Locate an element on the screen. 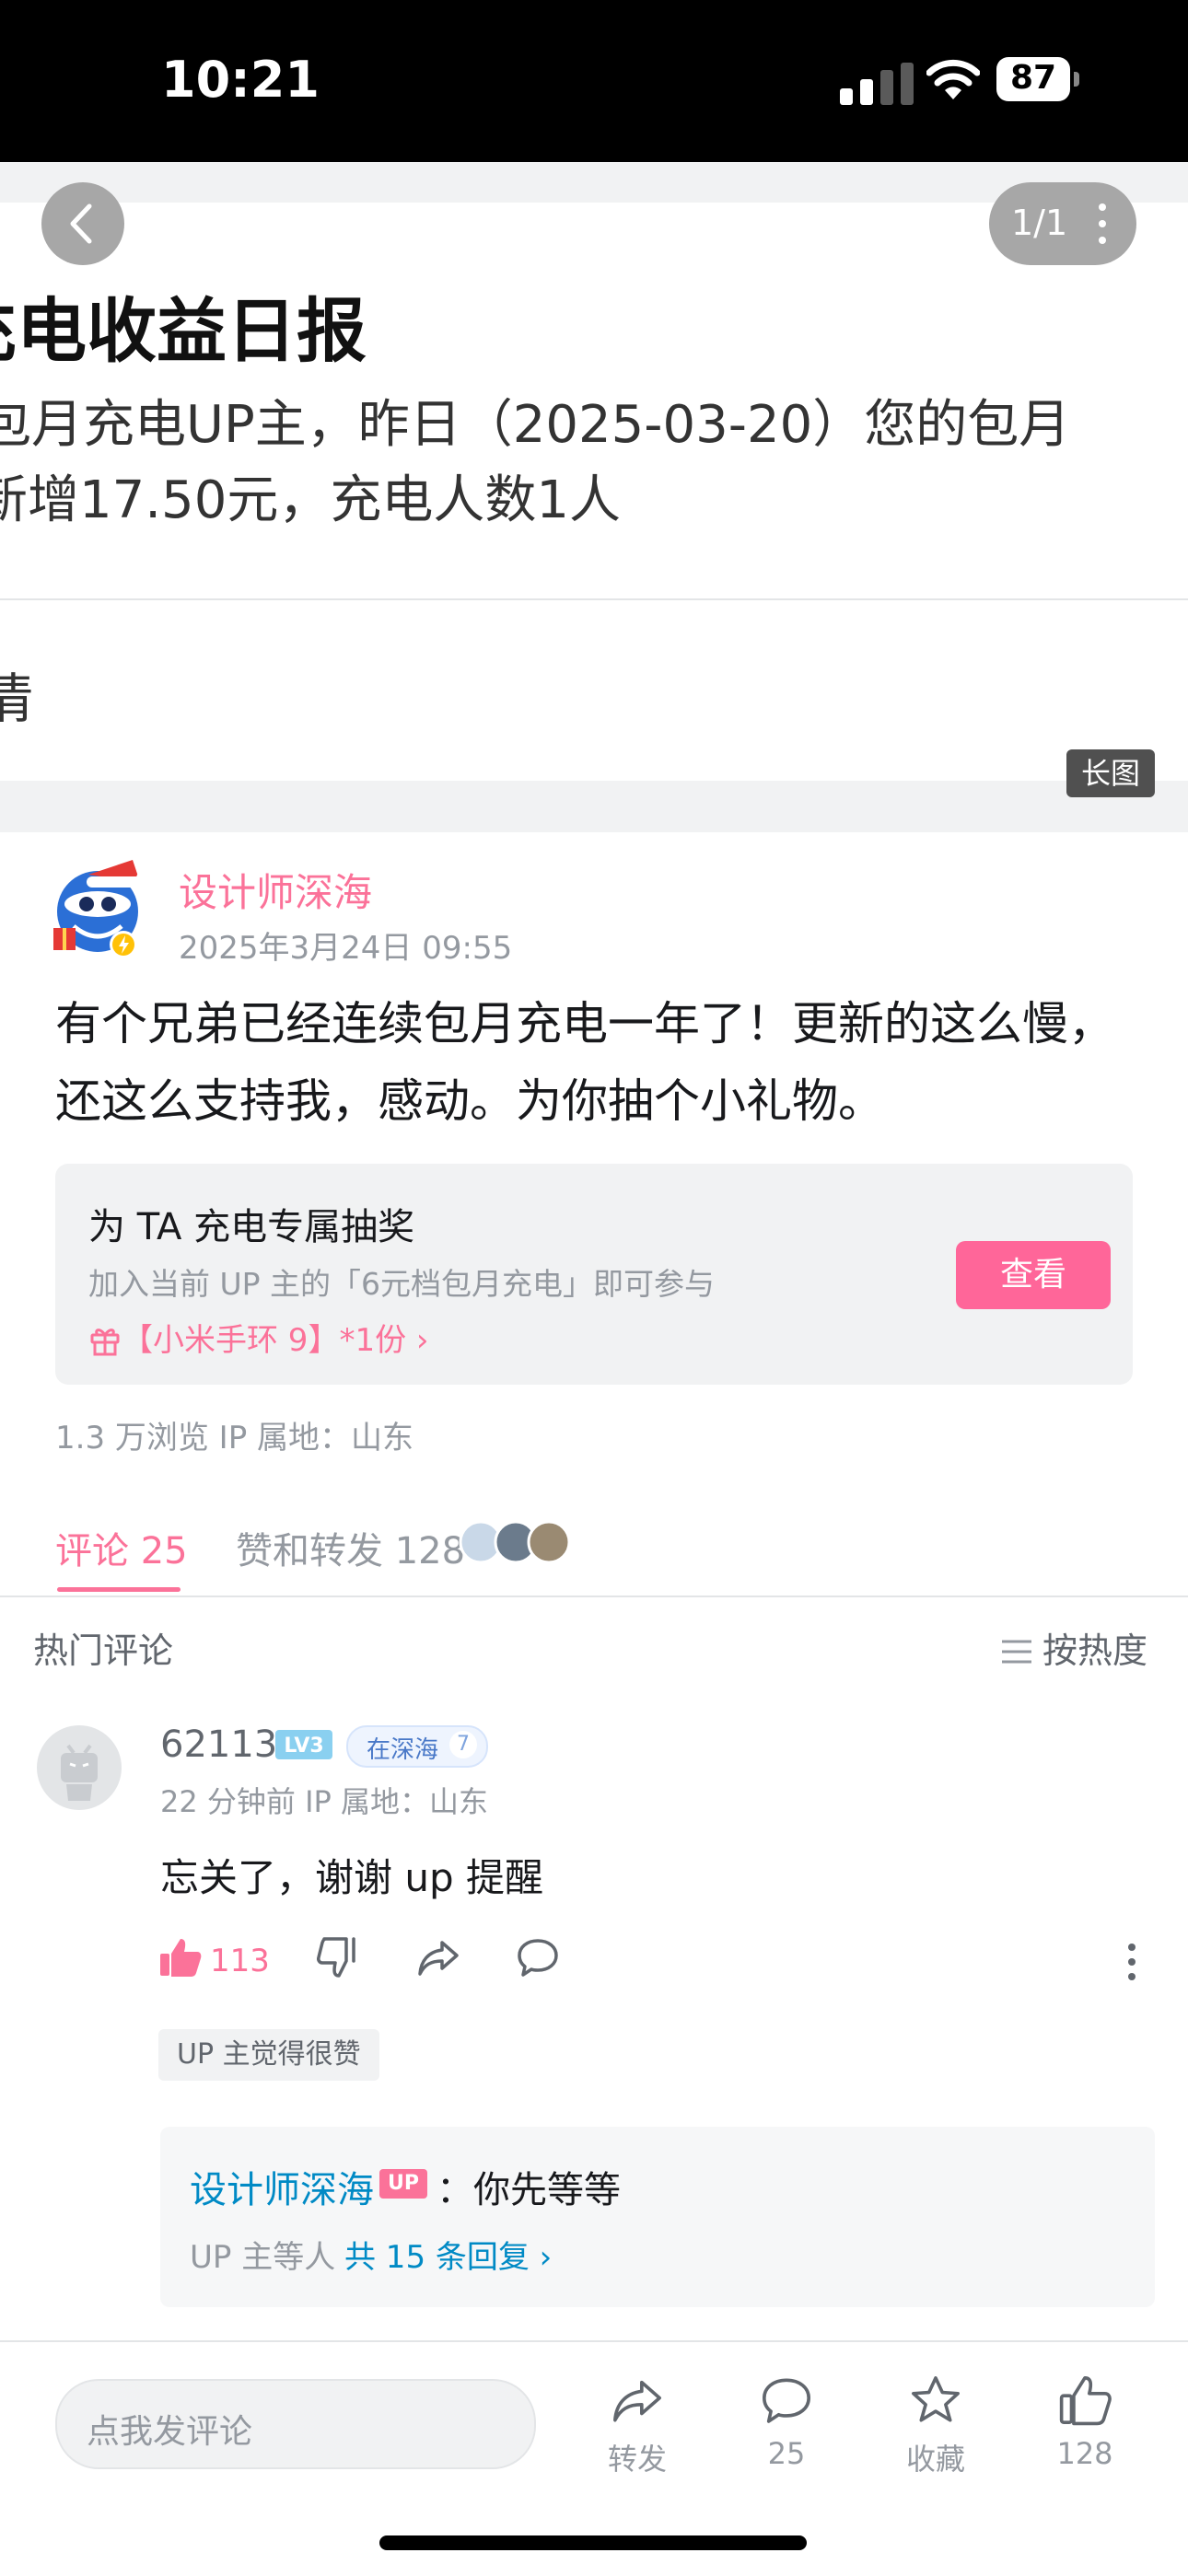 The width and height of the screenshot is (1188, 2576). tab-active-indicator is located at coordinates (119, 1589).